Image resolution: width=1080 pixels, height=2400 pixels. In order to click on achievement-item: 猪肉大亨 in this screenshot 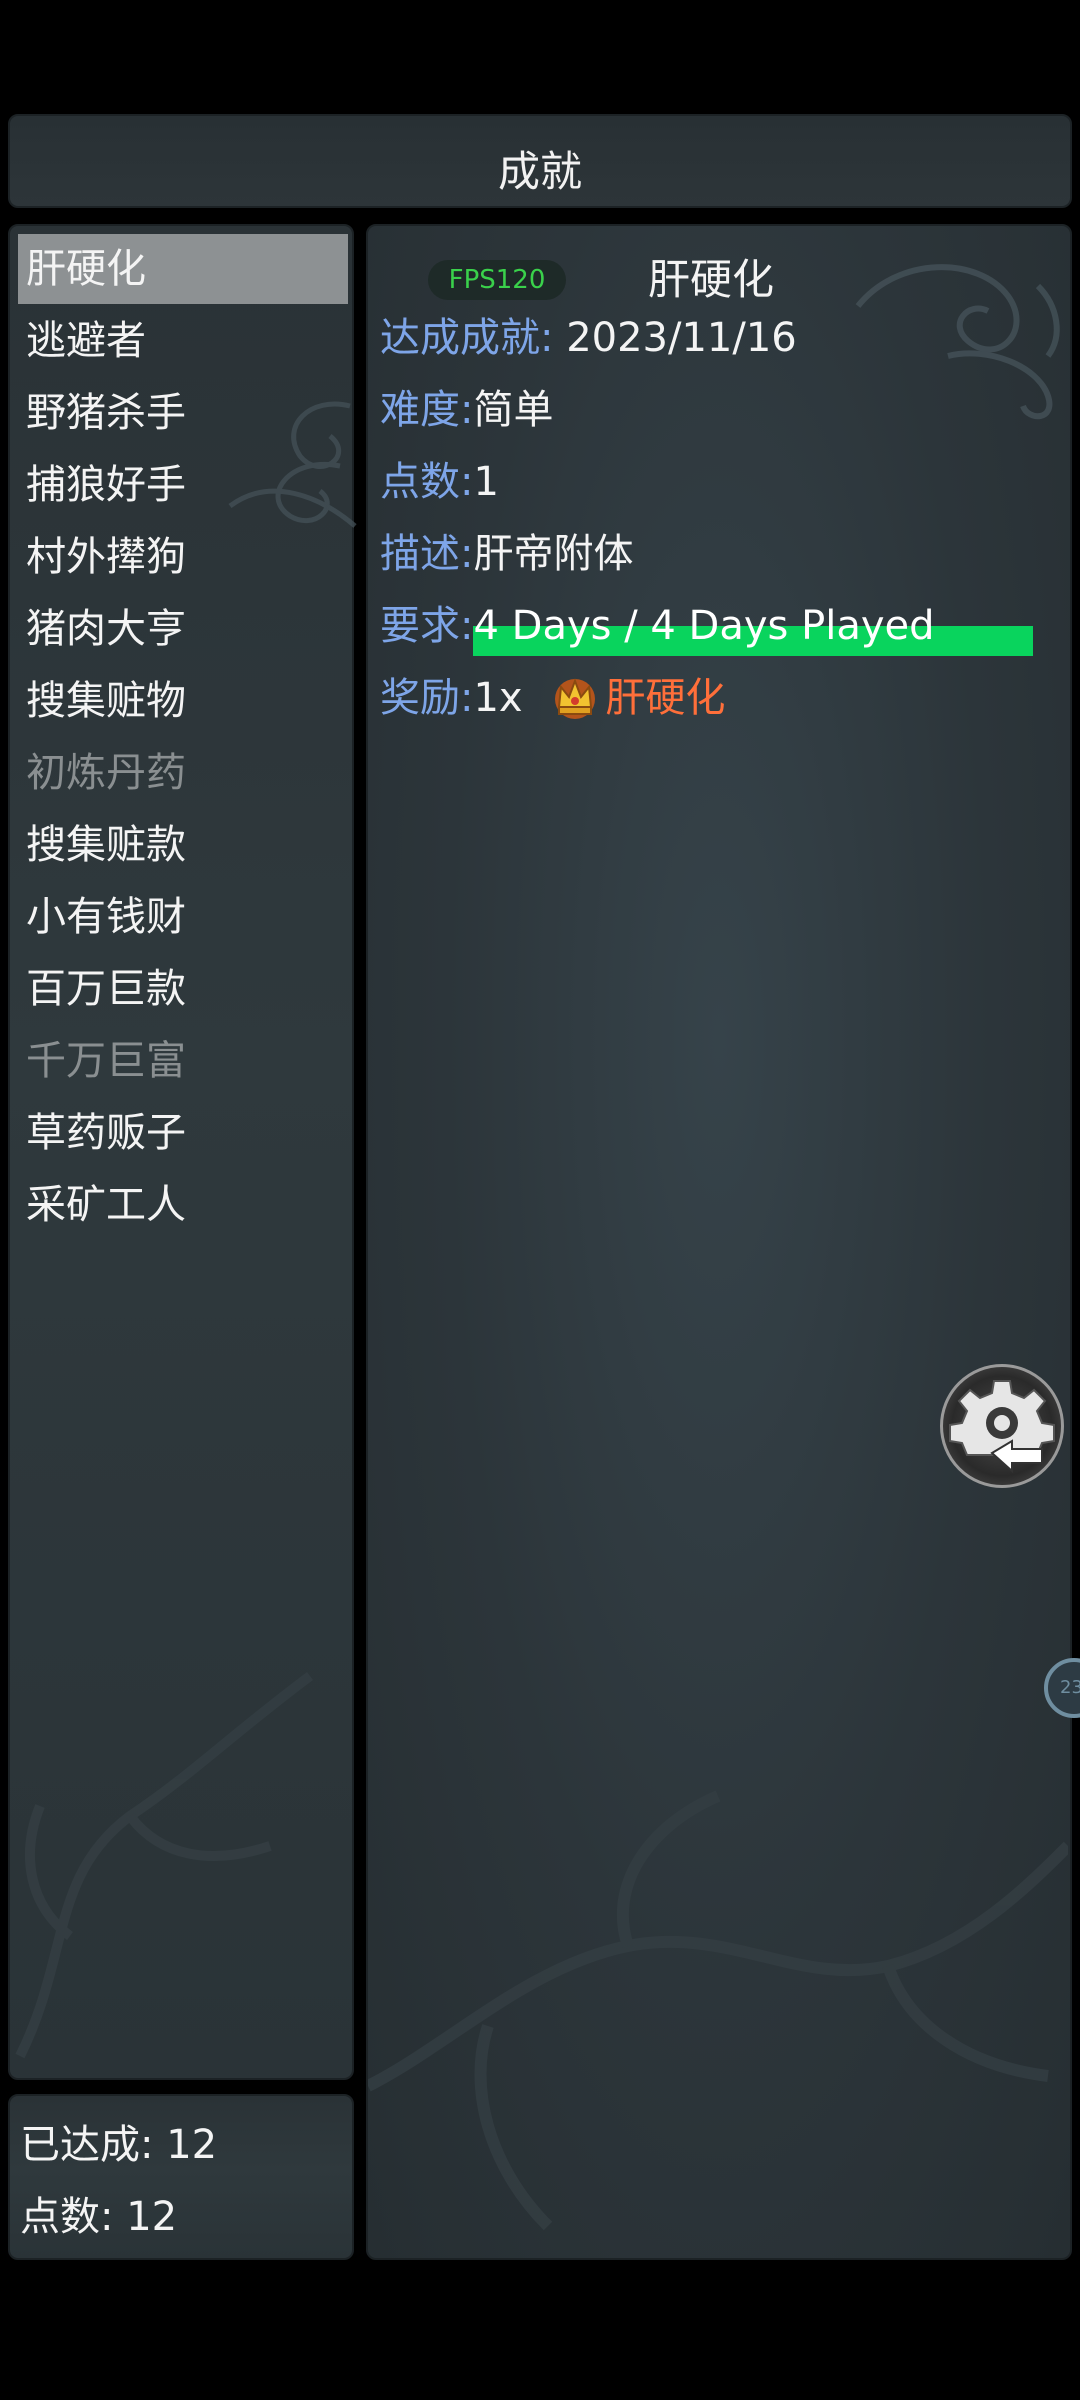, I will do `click(183, 629)`.